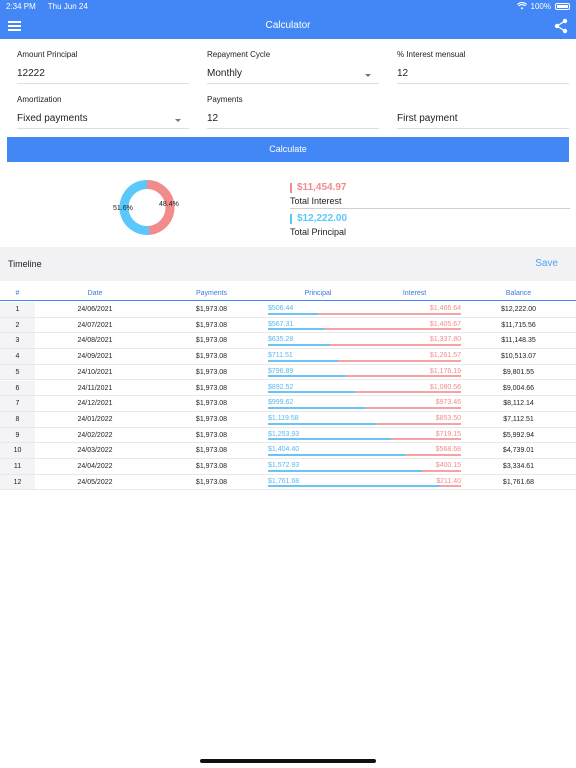  Describe the element at coordinates (103, 116) in the screenshot. I see `amortization-select: Fixed payments` at that location.